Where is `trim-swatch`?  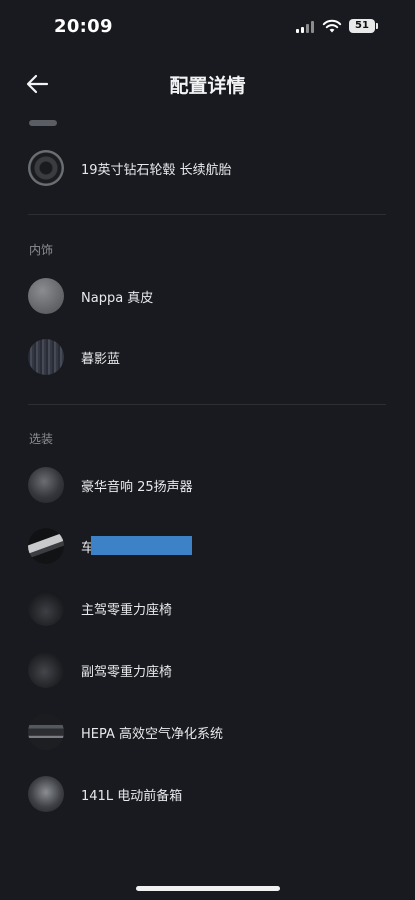
trim-swatch is located at coordinates (46, 357).